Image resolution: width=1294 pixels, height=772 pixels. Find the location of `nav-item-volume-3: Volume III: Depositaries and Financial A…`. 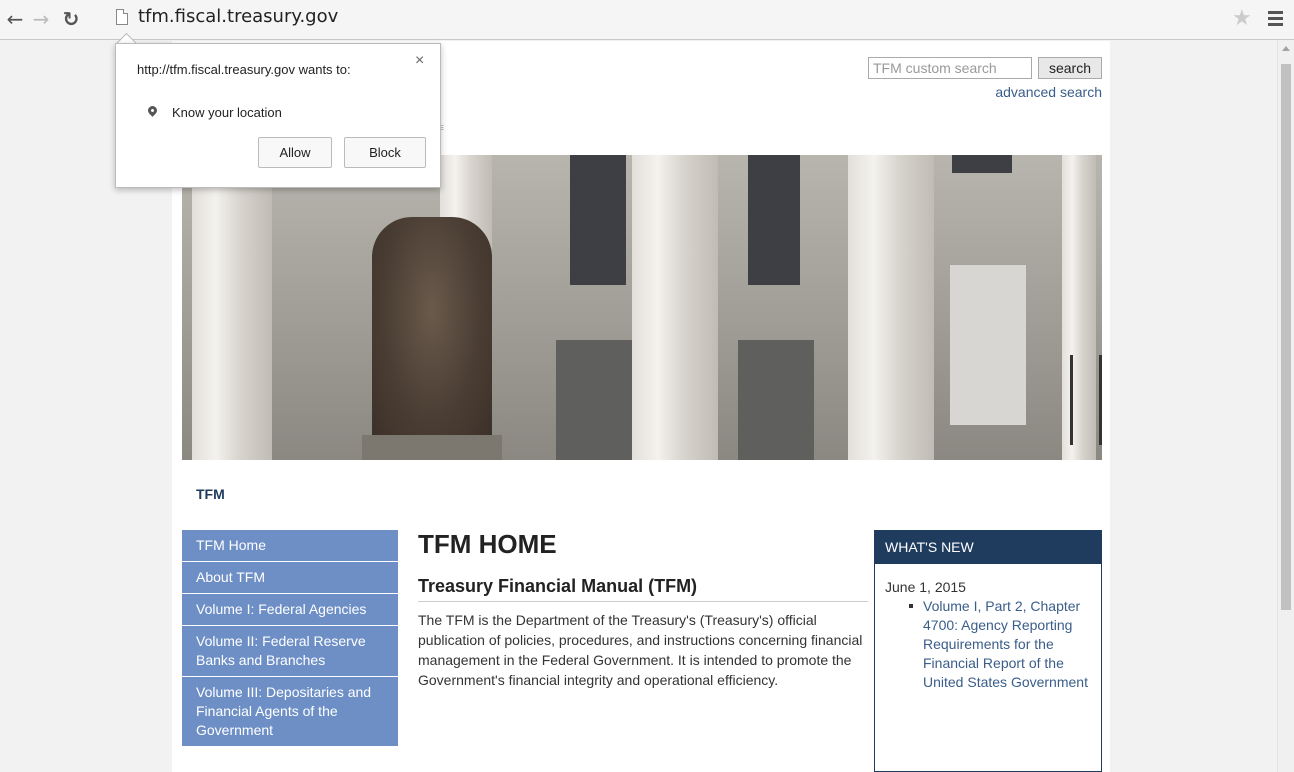

nav-item-volume-3: Volume III: Depositaries and Financial A… is located at coordinates (290, 712).